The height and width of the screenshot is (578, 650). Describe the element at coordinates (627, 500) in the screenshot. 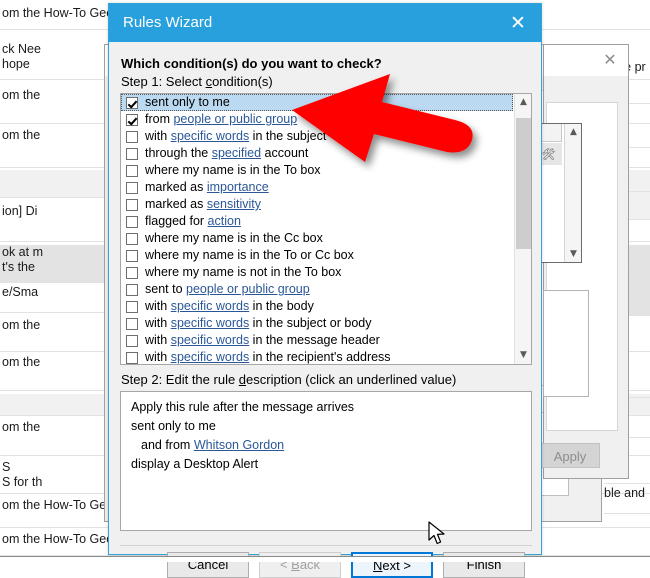

I see `mail-list-row: ble and` at that location.